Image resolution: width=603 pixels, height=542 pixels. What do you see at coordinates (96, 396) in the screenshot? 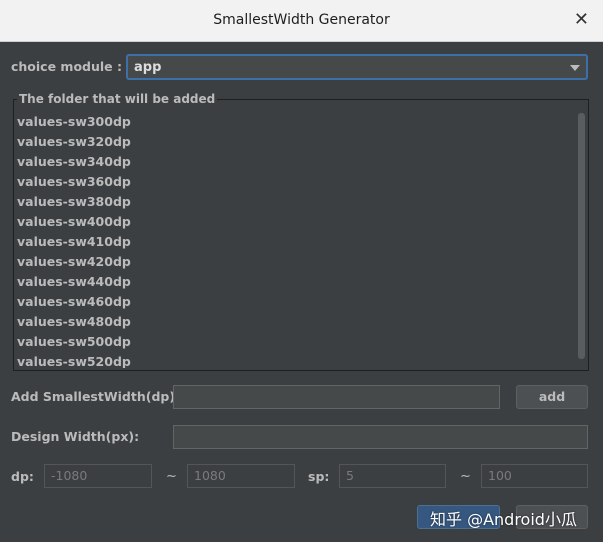
I see `add-sw-label: Add SmallestWidth(dp):` at bounding box center [96, 396].